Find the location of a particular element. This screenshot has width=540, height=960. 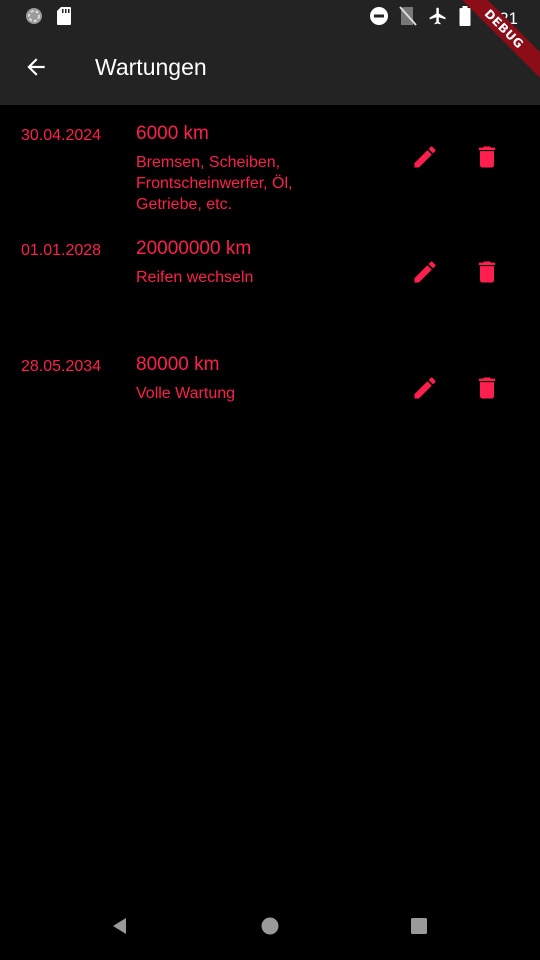

maintenance-date: 30.04.2024 is located at coordinates (61, 135).